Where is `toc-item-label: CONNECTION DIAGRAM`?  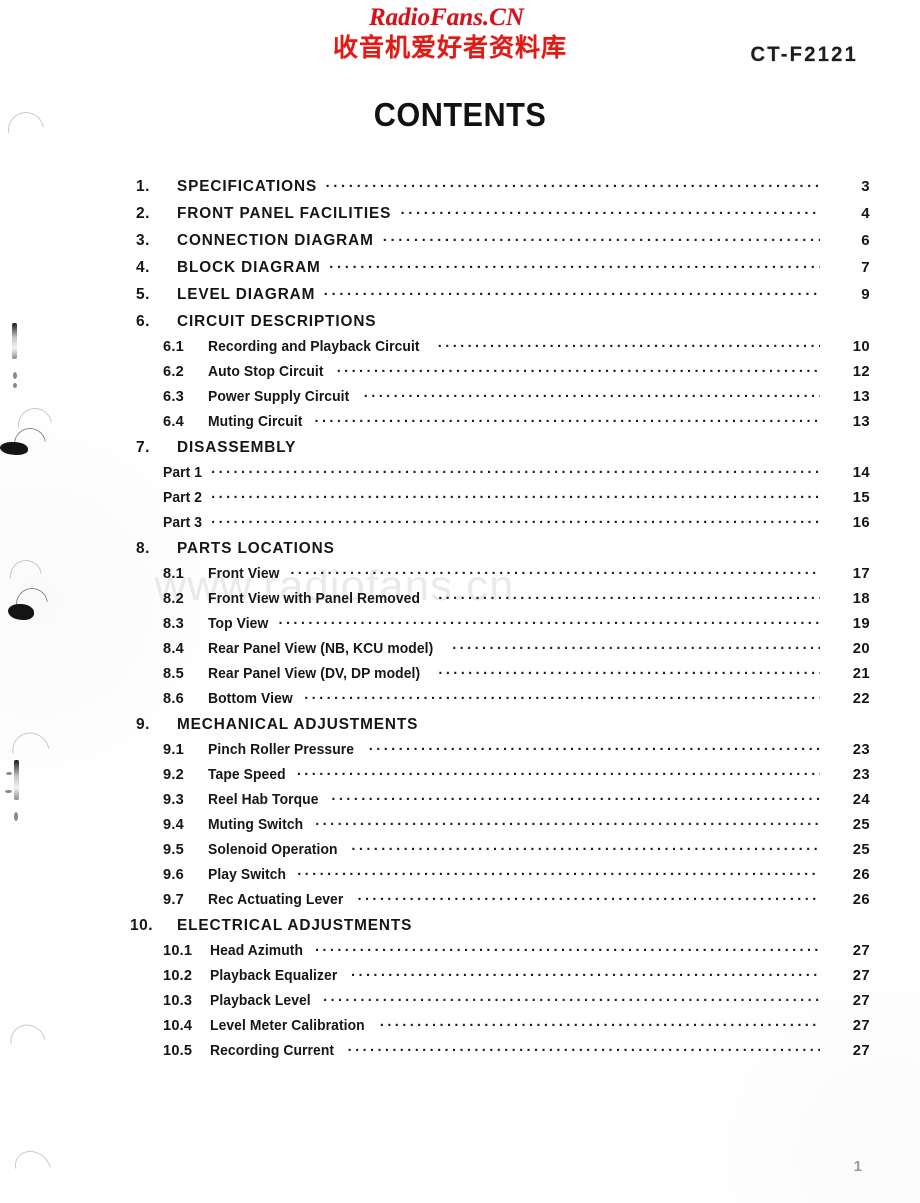 toc-item-label: CONNECTION DIAGRAM is located at coordinates (275, 240).